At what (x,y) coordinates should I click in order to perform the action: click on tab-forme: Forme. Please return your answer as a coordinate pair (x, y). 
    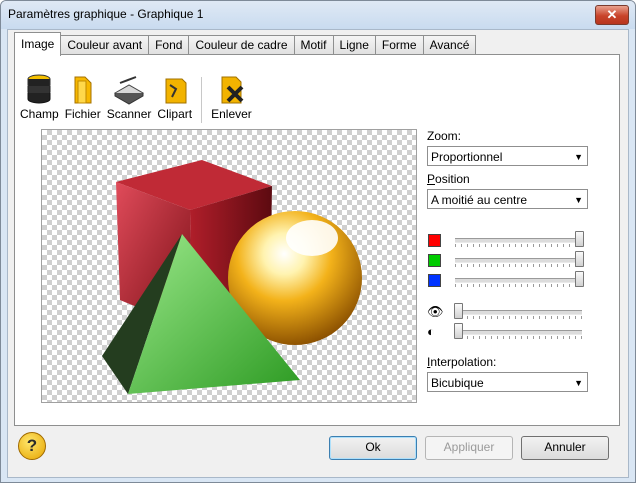
    Looking at the image, I should click on (399, 45).